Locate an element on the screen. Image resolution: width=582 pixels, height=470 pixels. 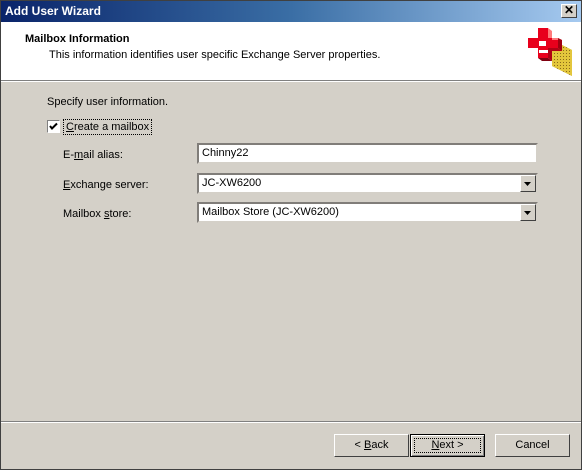
label-text: reate a mailbox is located at coordinates (111, 127).